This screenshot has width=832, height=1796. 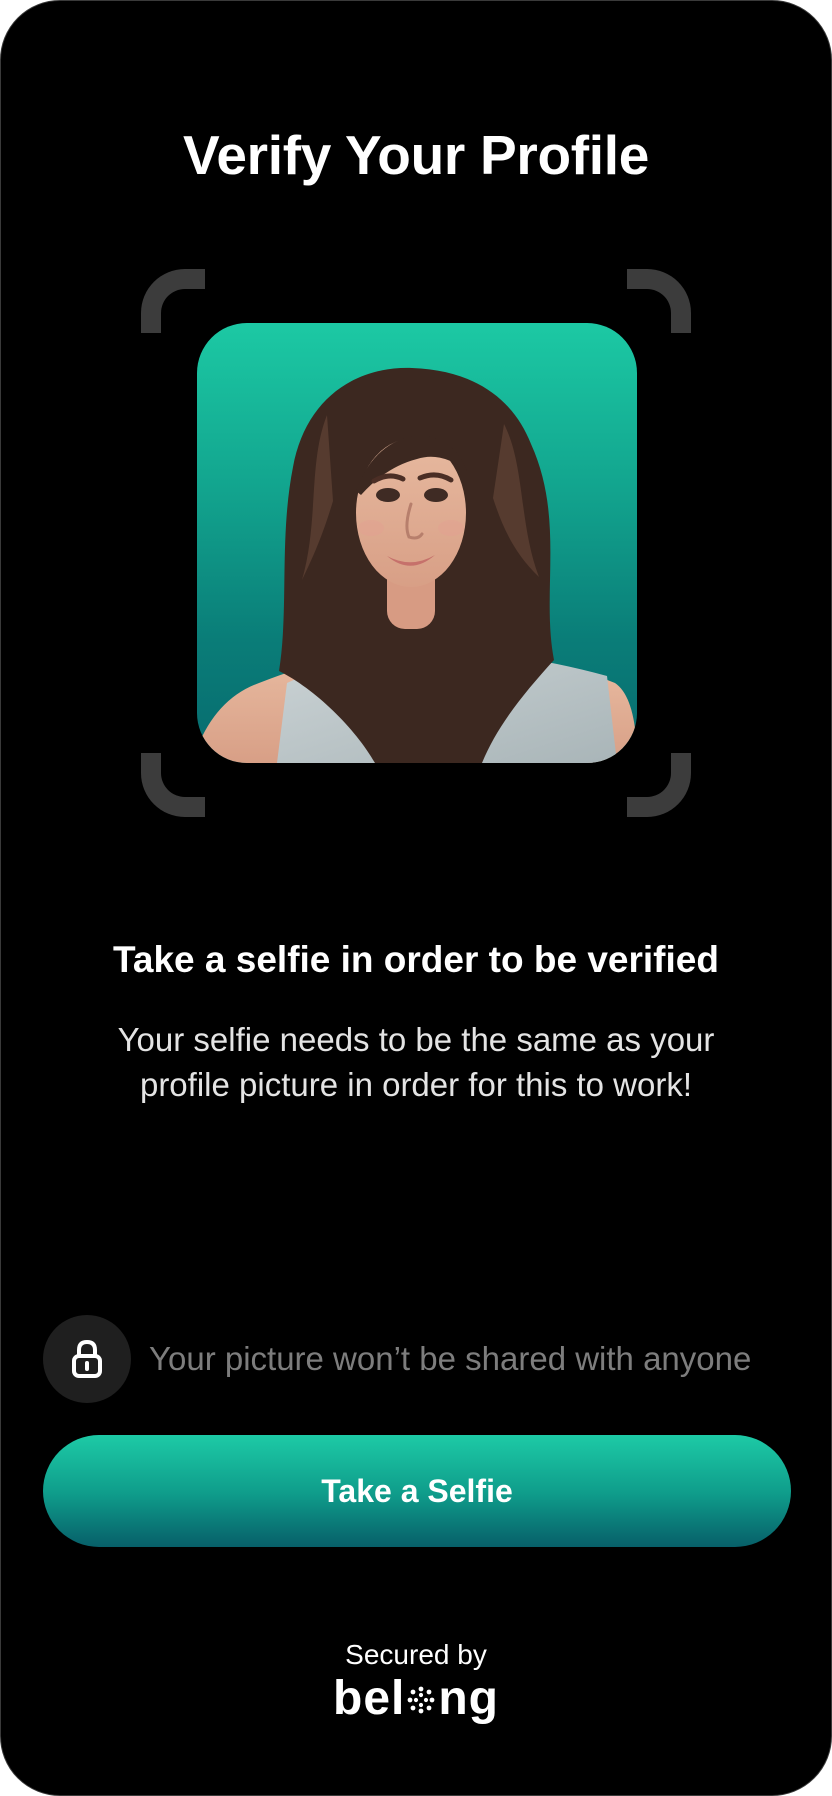 What do you see at coordinates (659, 301) in the screenshot?
I see `camera-frame-top-right-corner` at bounding box center [659, 301].